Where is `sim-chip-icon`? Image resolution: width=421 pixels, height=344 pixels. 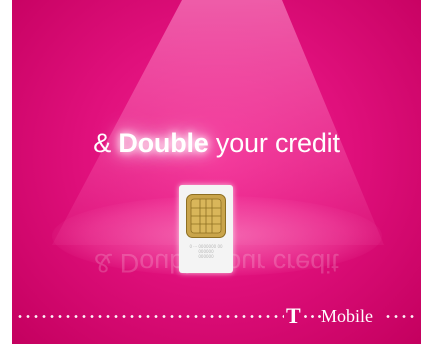
sim-chip-icon is located at coordinates (206, 216).